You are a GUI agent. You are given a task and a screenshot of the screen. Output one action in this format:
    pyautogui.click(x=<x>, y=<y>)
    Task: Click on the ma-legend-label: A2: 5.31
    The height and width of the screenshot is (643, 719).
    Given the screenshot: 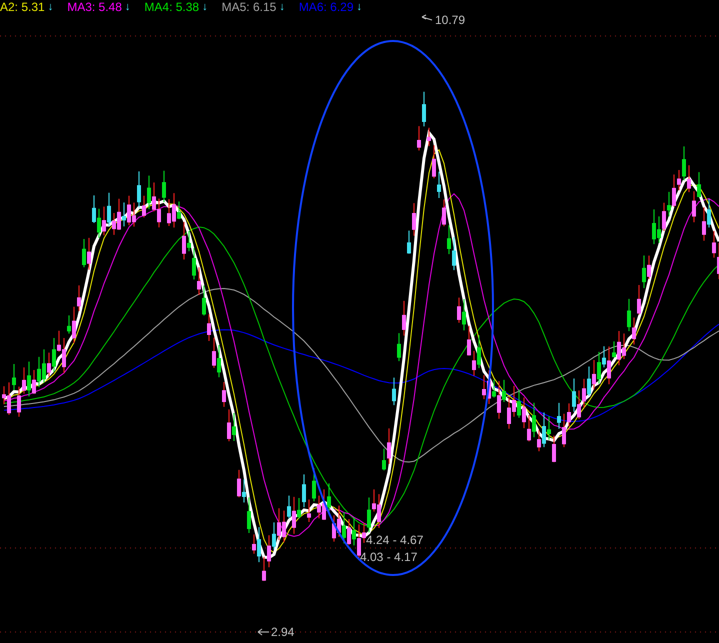 What is the action you would take?
    pyautogui.click(x=22, y=7)
    